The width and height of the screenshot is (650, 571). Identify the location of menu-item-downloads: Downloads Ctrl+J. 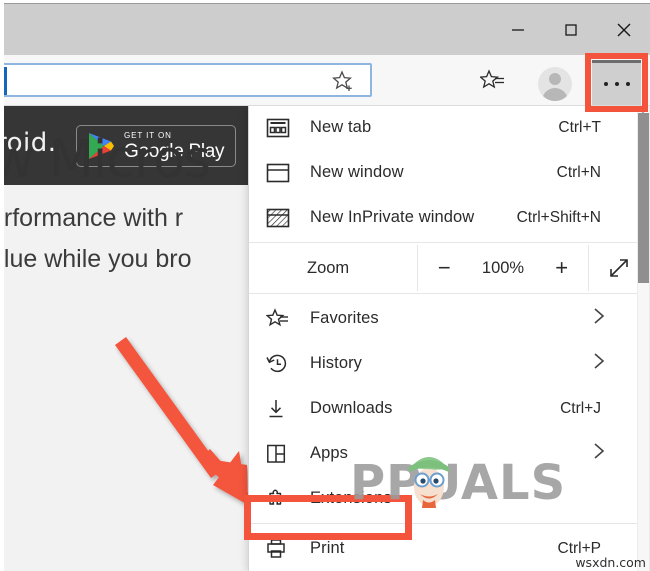
(449, 408).